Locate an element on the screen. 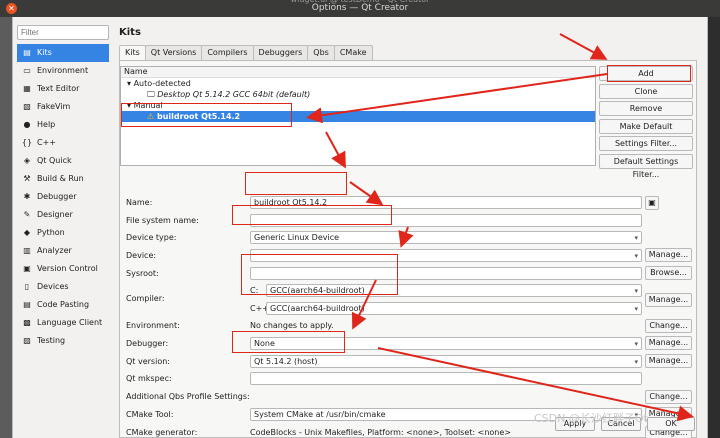  nav-fakevim: ▧ FakeVim is located at coordinates (63, 107).